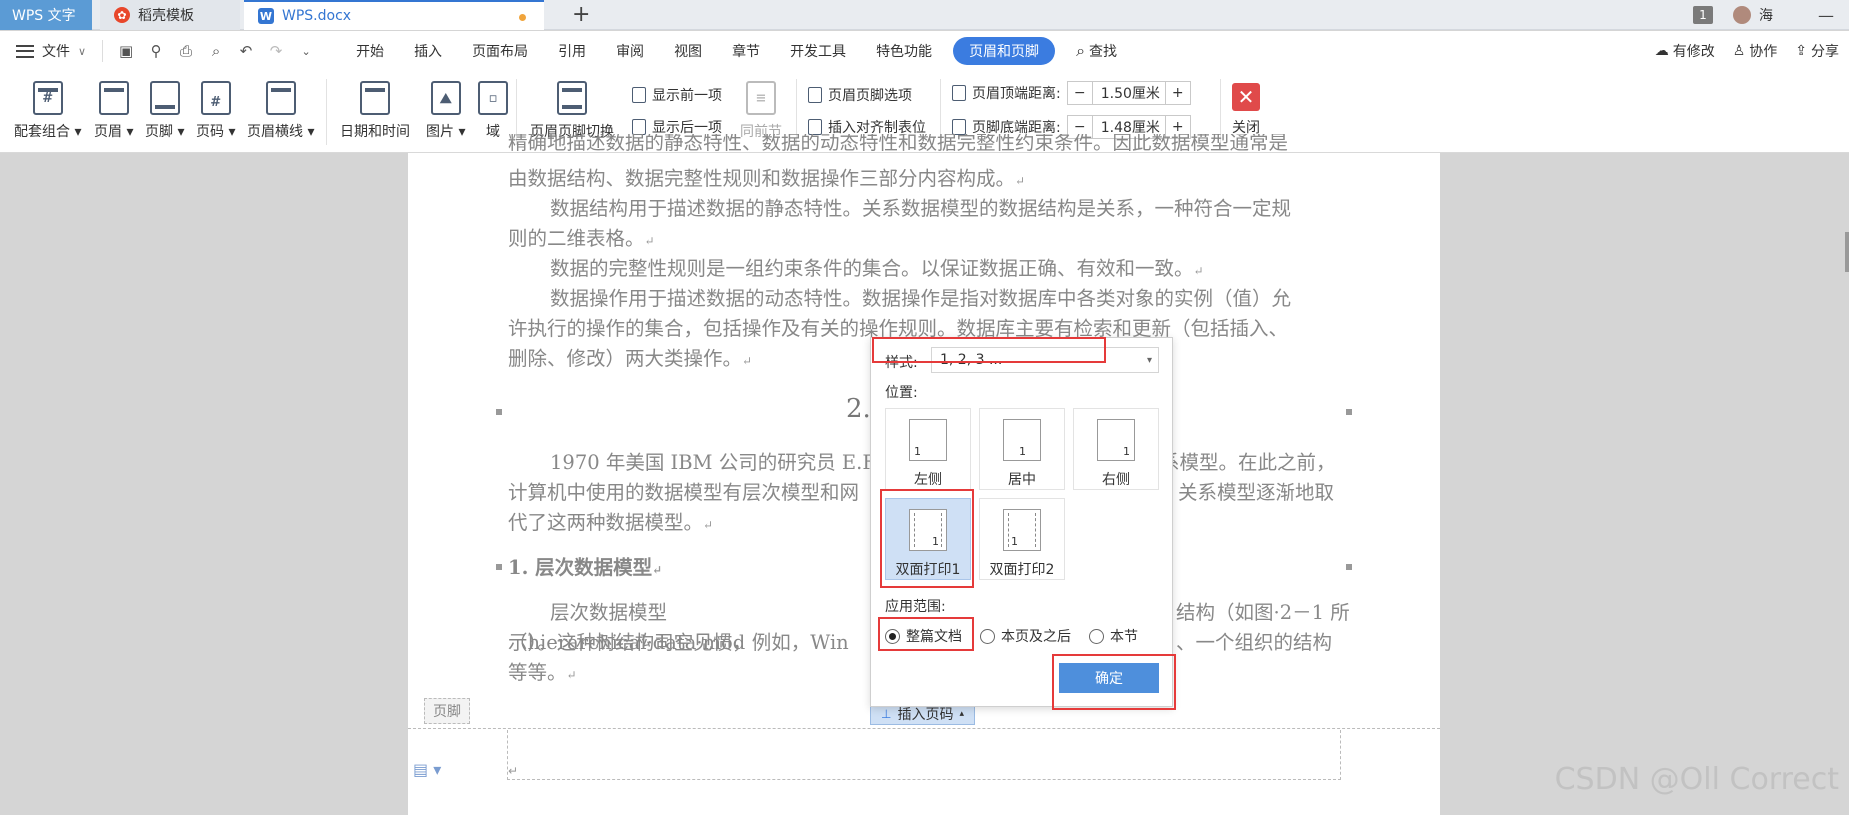  What do you see at coordinates (246, 51) in the screenshot?
I see `undo-icon: ↶` at bounding box center [246, 51].